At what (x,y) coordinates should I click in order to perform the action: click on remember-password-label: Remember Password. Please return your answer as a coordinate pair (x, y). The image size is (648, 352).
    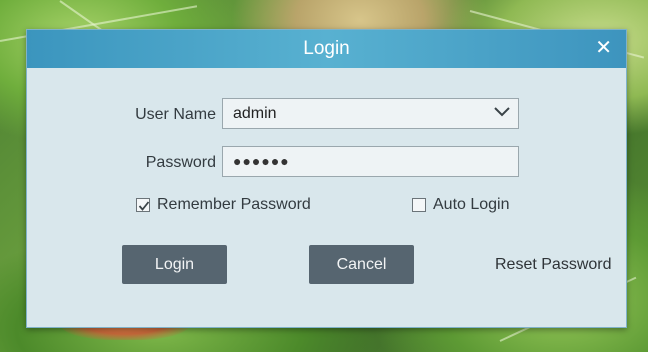
    Looking at the image, I should click on (234, 204).